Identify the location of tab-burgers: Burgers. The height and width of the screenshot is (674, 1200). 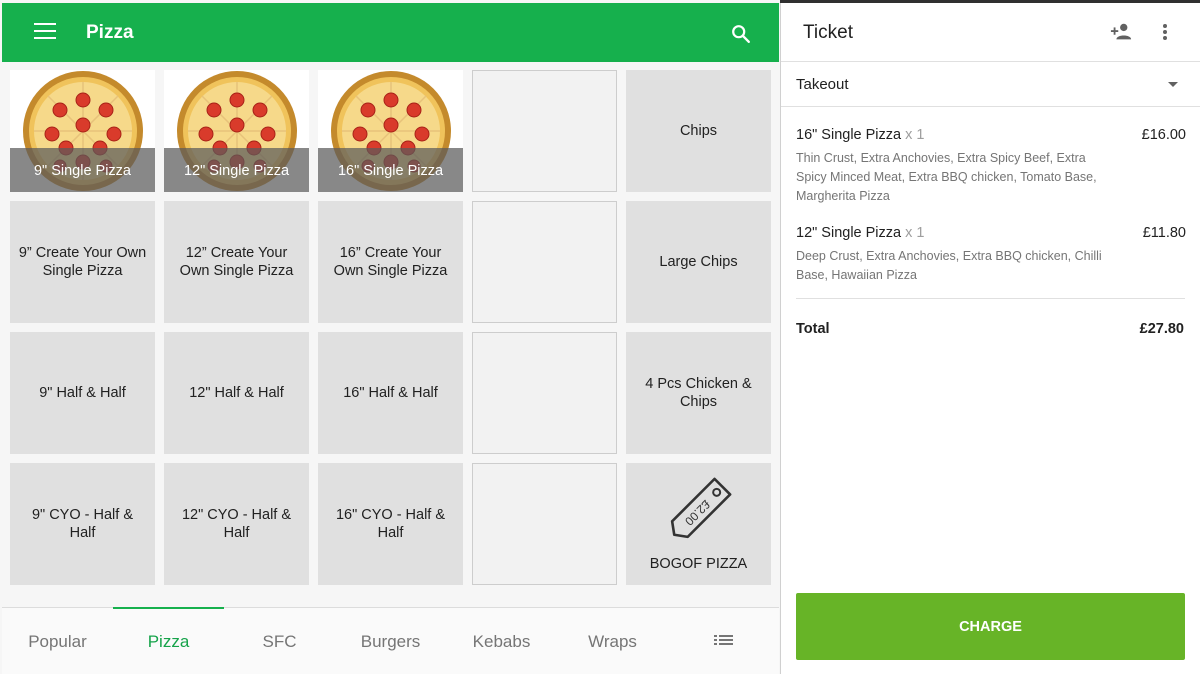
(390, 641).